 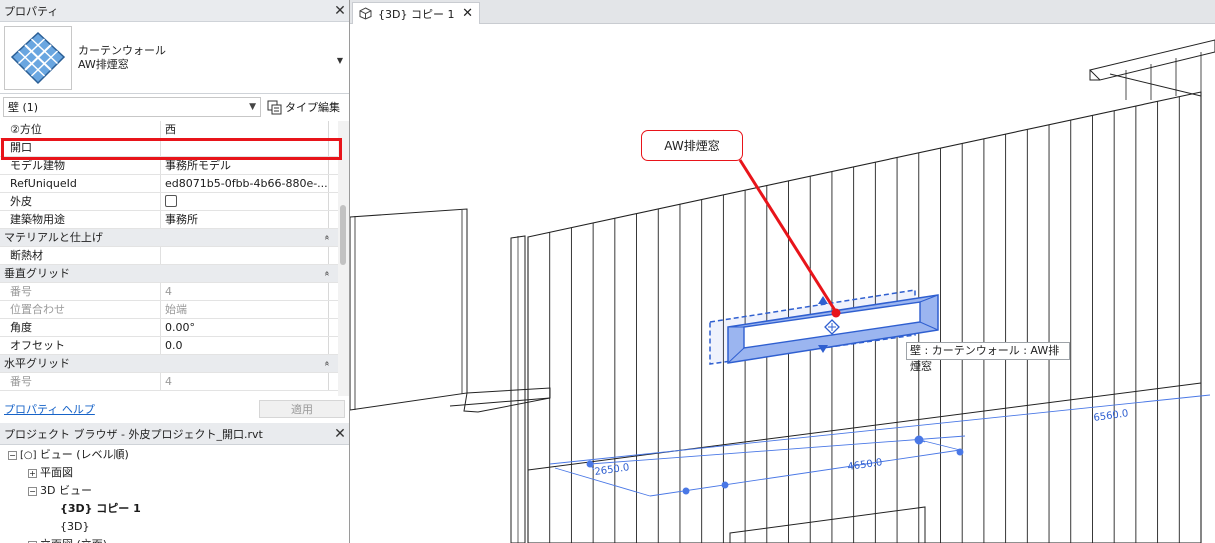 I want to click on tree-item-label: 平面図, so click(x=56, y=472).